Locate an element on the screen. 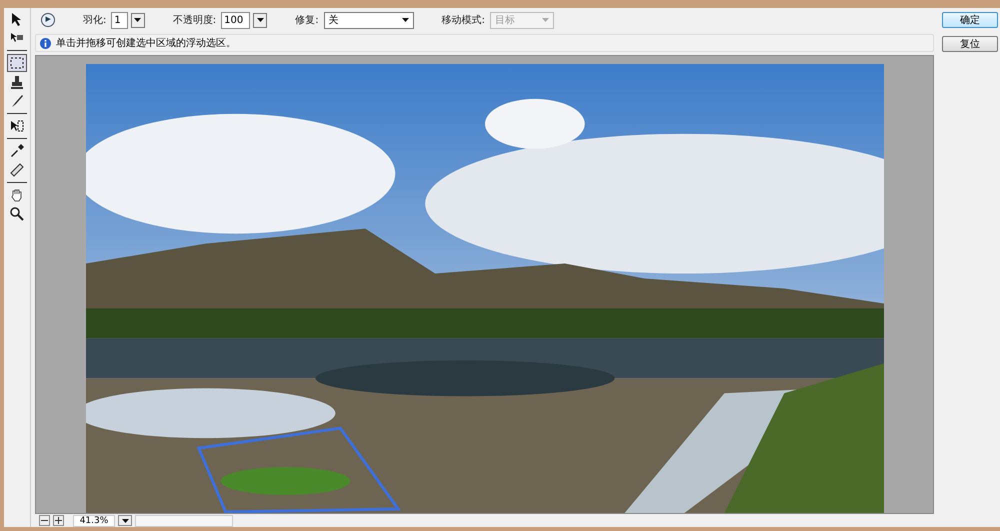  brush-icon is located at coordinates (17, 101).